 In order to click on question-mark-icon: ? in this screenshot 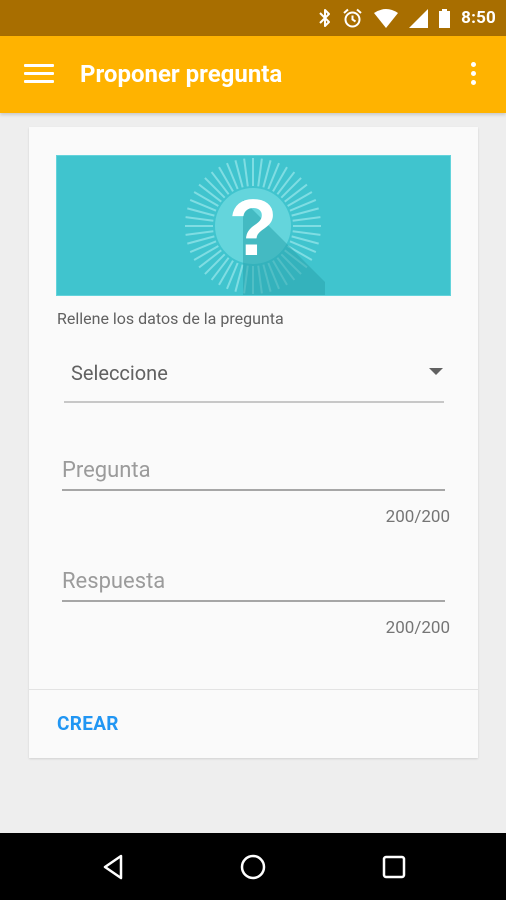, I will do `click(255, 226)`.